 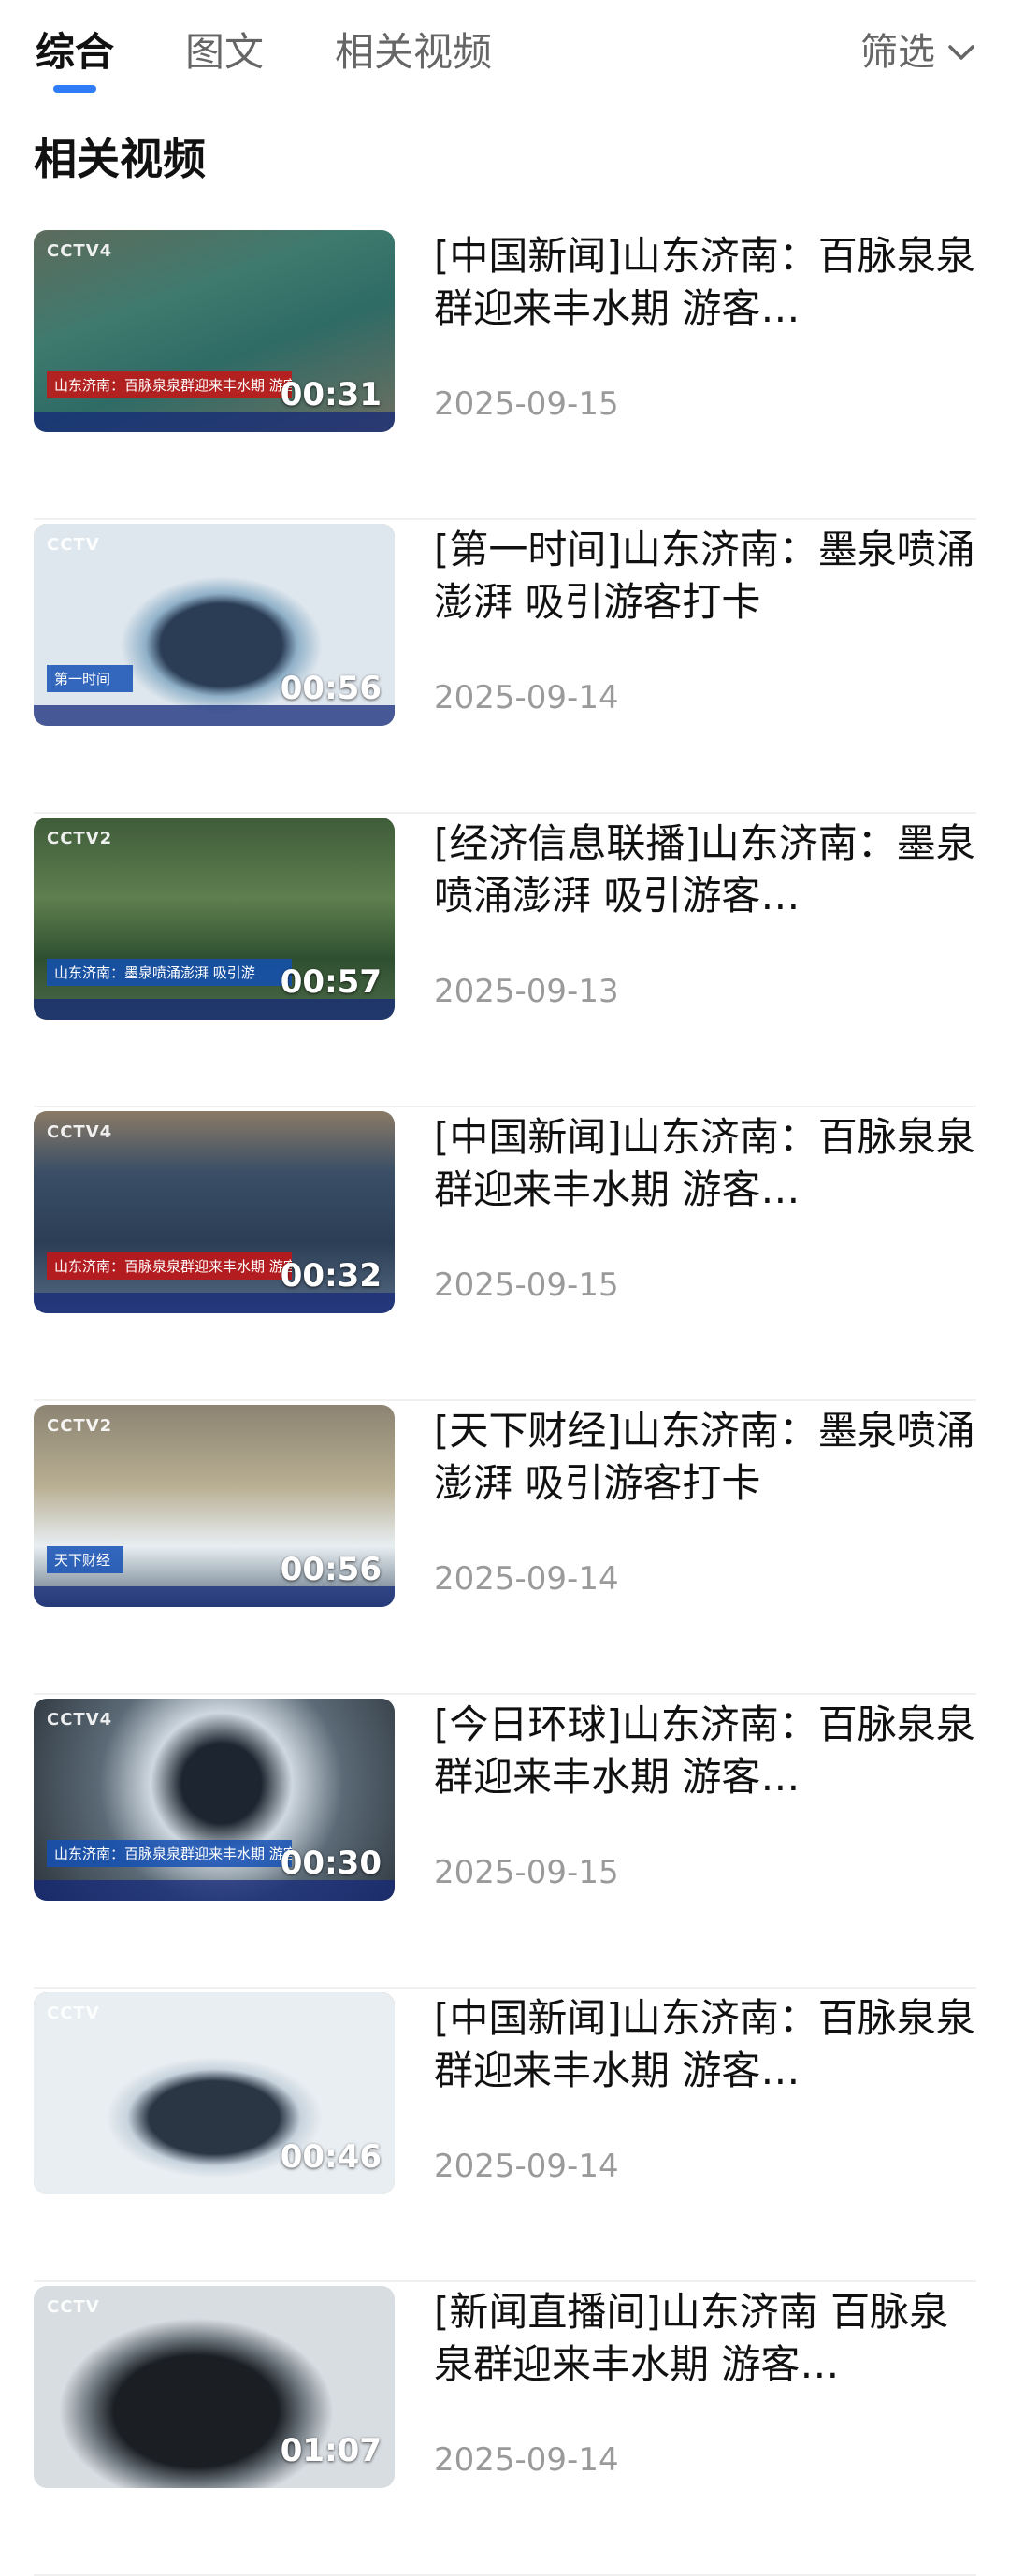 What do you see at coordinates (898, 53) in the screenshot?
I see `filter-label: 筛选` at bounding box center [898, 53].